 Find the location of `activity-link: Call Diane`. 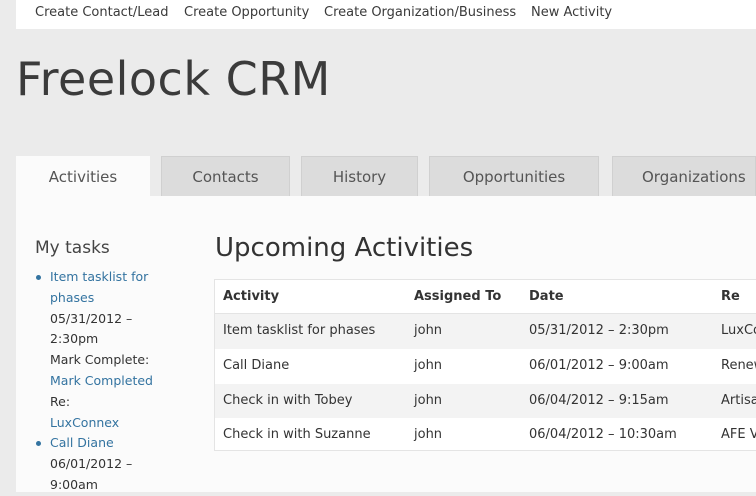

activity-link: Call Diane is located at coordinates (256, 365).